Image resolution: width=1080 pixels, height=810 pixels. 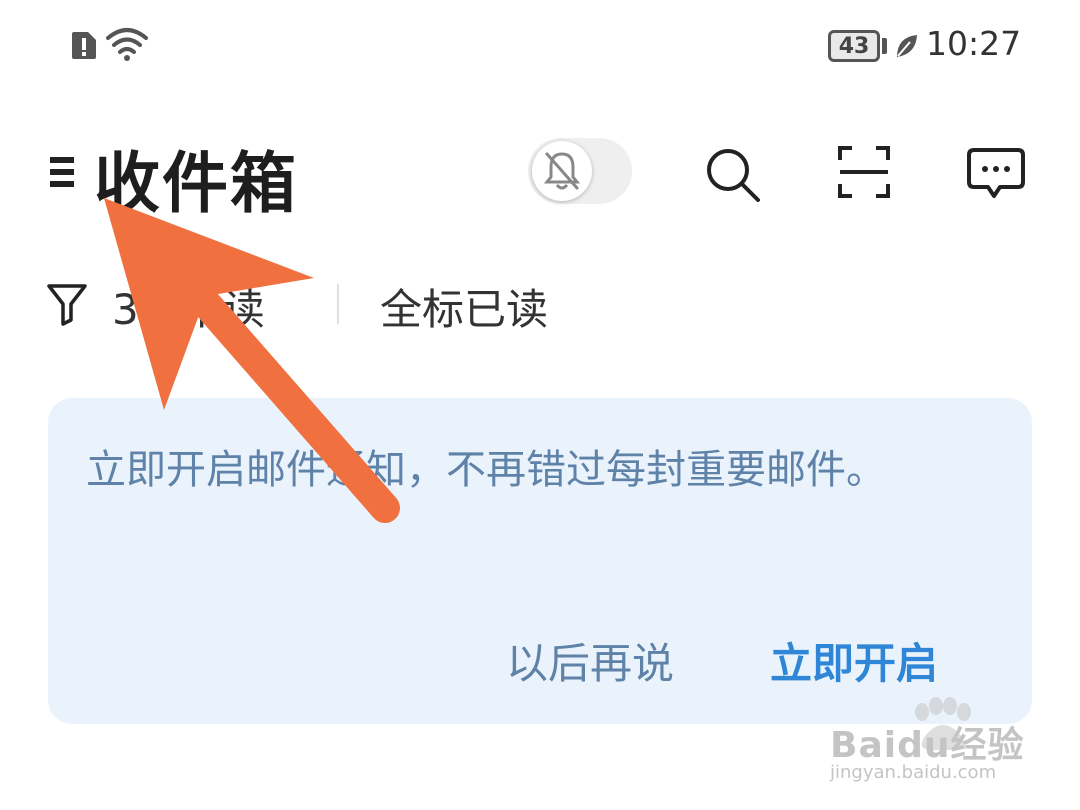 I want to click on status-bar: 43 10:27, so click(x=540, y=45).